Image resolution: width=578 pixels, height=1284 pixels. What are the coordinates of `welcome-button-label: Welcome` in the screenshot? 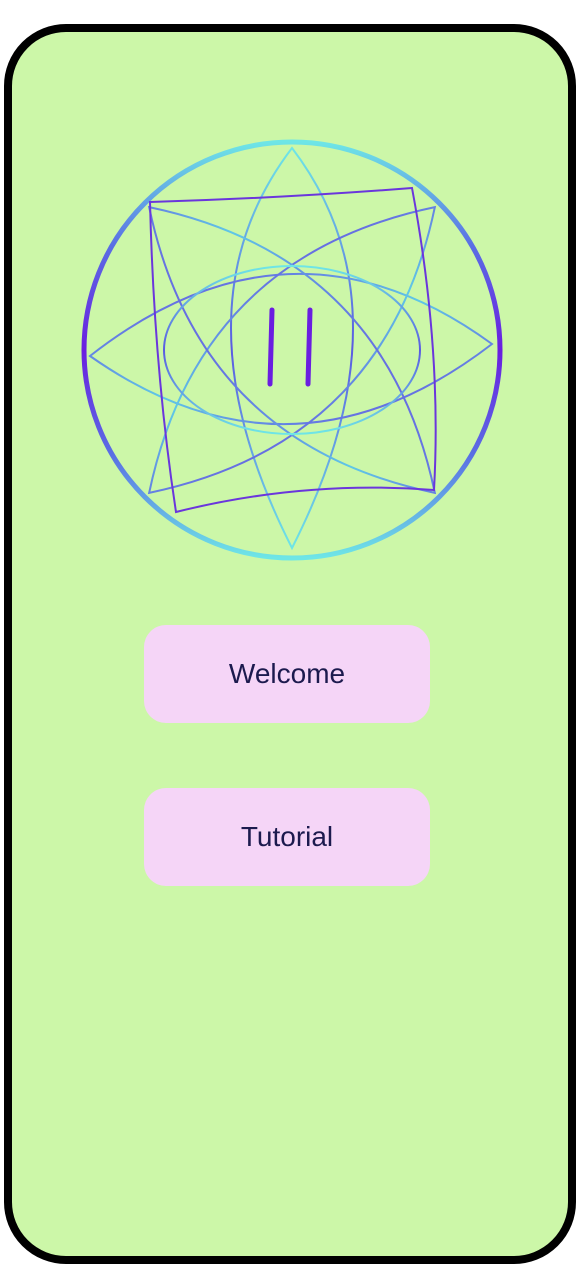 It's located at (287, 673).